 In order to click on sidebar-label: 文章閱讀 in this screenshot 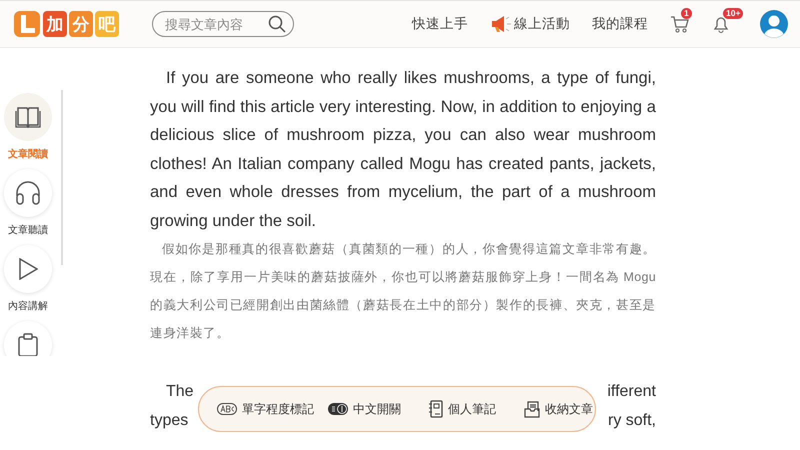, I will do `click(28, 154)`.